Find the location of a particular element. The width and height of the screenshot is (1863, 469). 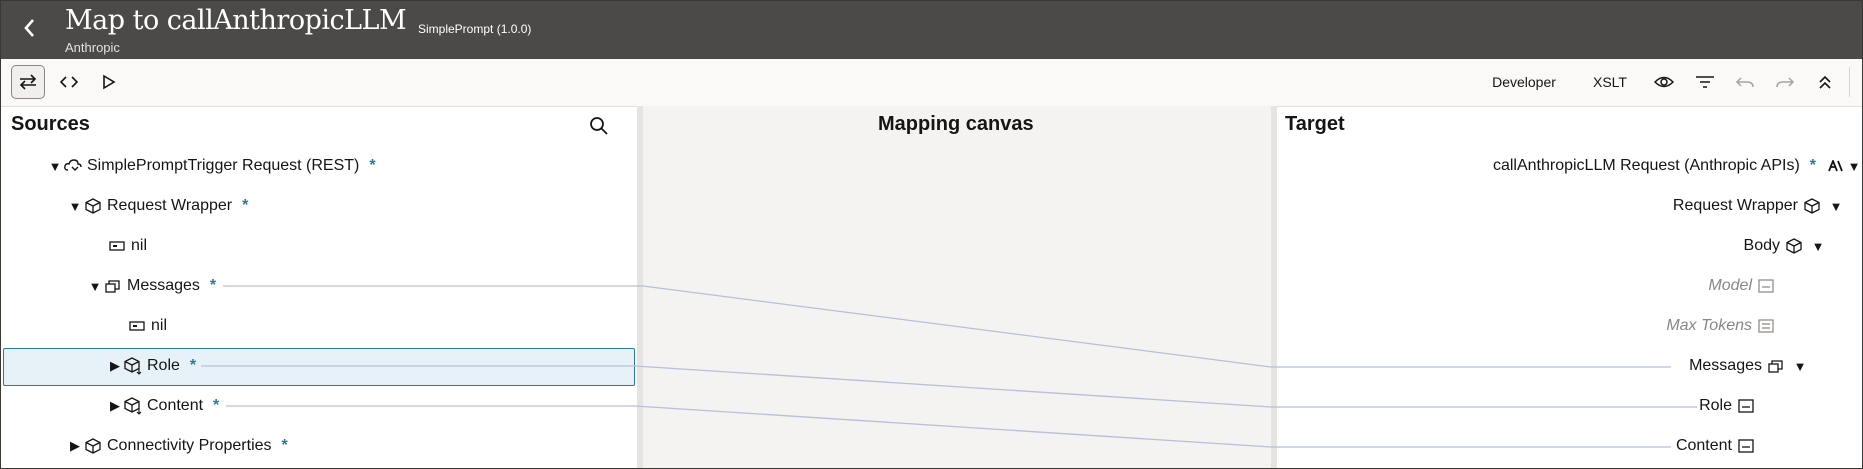

source-connectivity-label: Connectivity Properties is located at coordinates (189, 445).